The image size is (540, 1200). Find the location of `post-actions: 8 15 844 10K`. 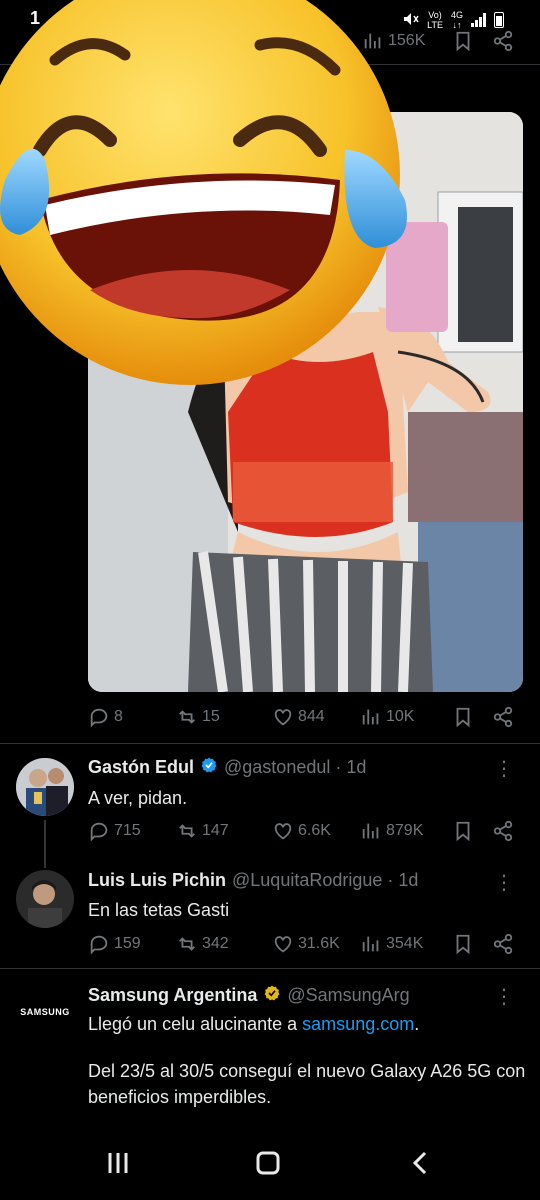

post-actions: 8 15 844 10K is located at coordinates (308, 717).